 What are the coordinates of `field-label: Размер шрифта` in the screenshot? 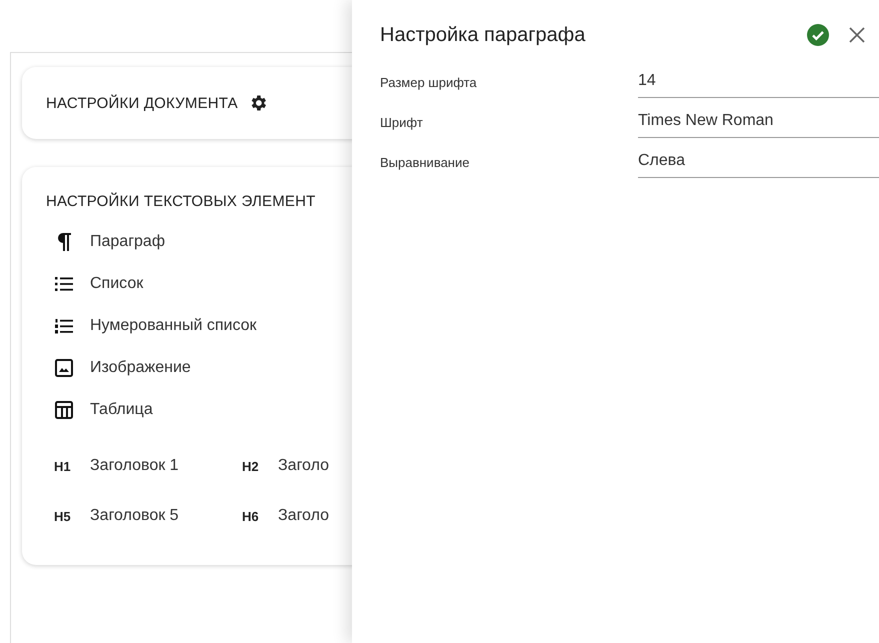 It's located at (429, 83).